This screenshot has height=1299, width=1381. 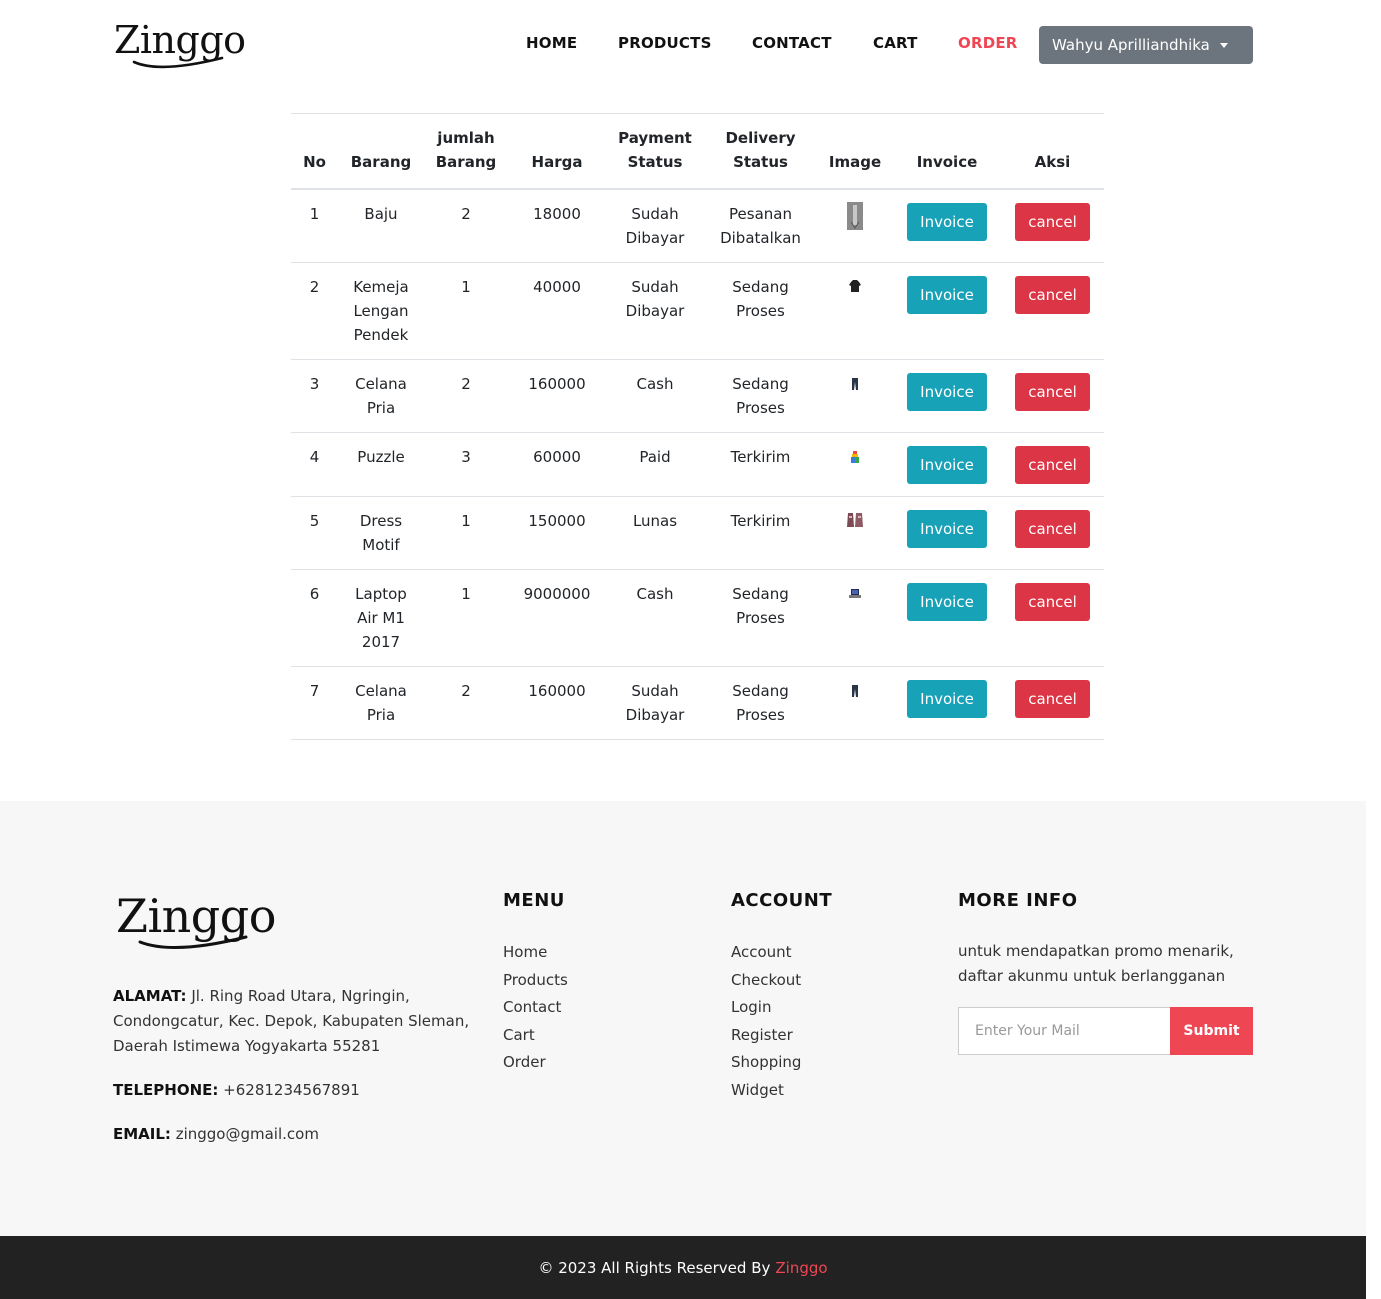 What do you see at coordinates (150, 996) in the screenshot?
I see `address-label: ALAMAT:` at bounding box center [150, 996].